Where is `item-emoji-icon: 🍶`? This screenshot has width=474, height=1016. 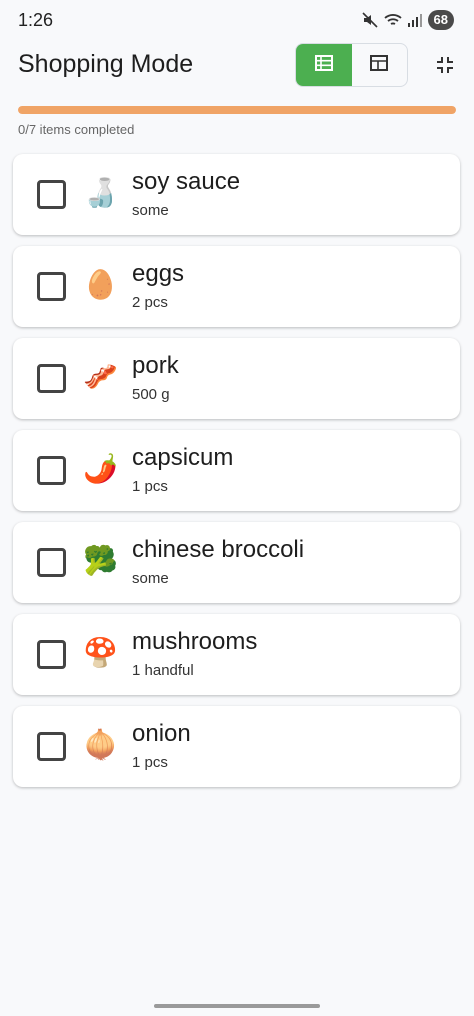 item-emoji-icon: 🍶 is located at coordinates (100, 192).